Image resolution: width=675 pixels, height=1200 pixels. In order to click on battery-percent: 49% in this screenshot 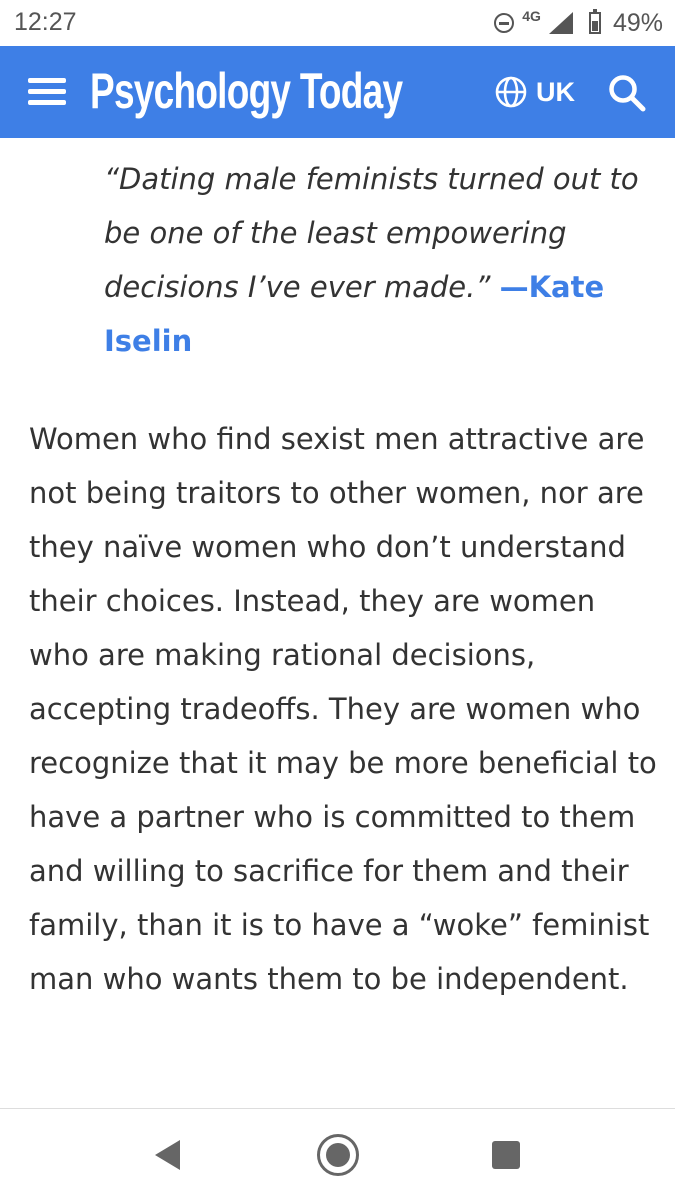, I will do `click(637, 22)`.